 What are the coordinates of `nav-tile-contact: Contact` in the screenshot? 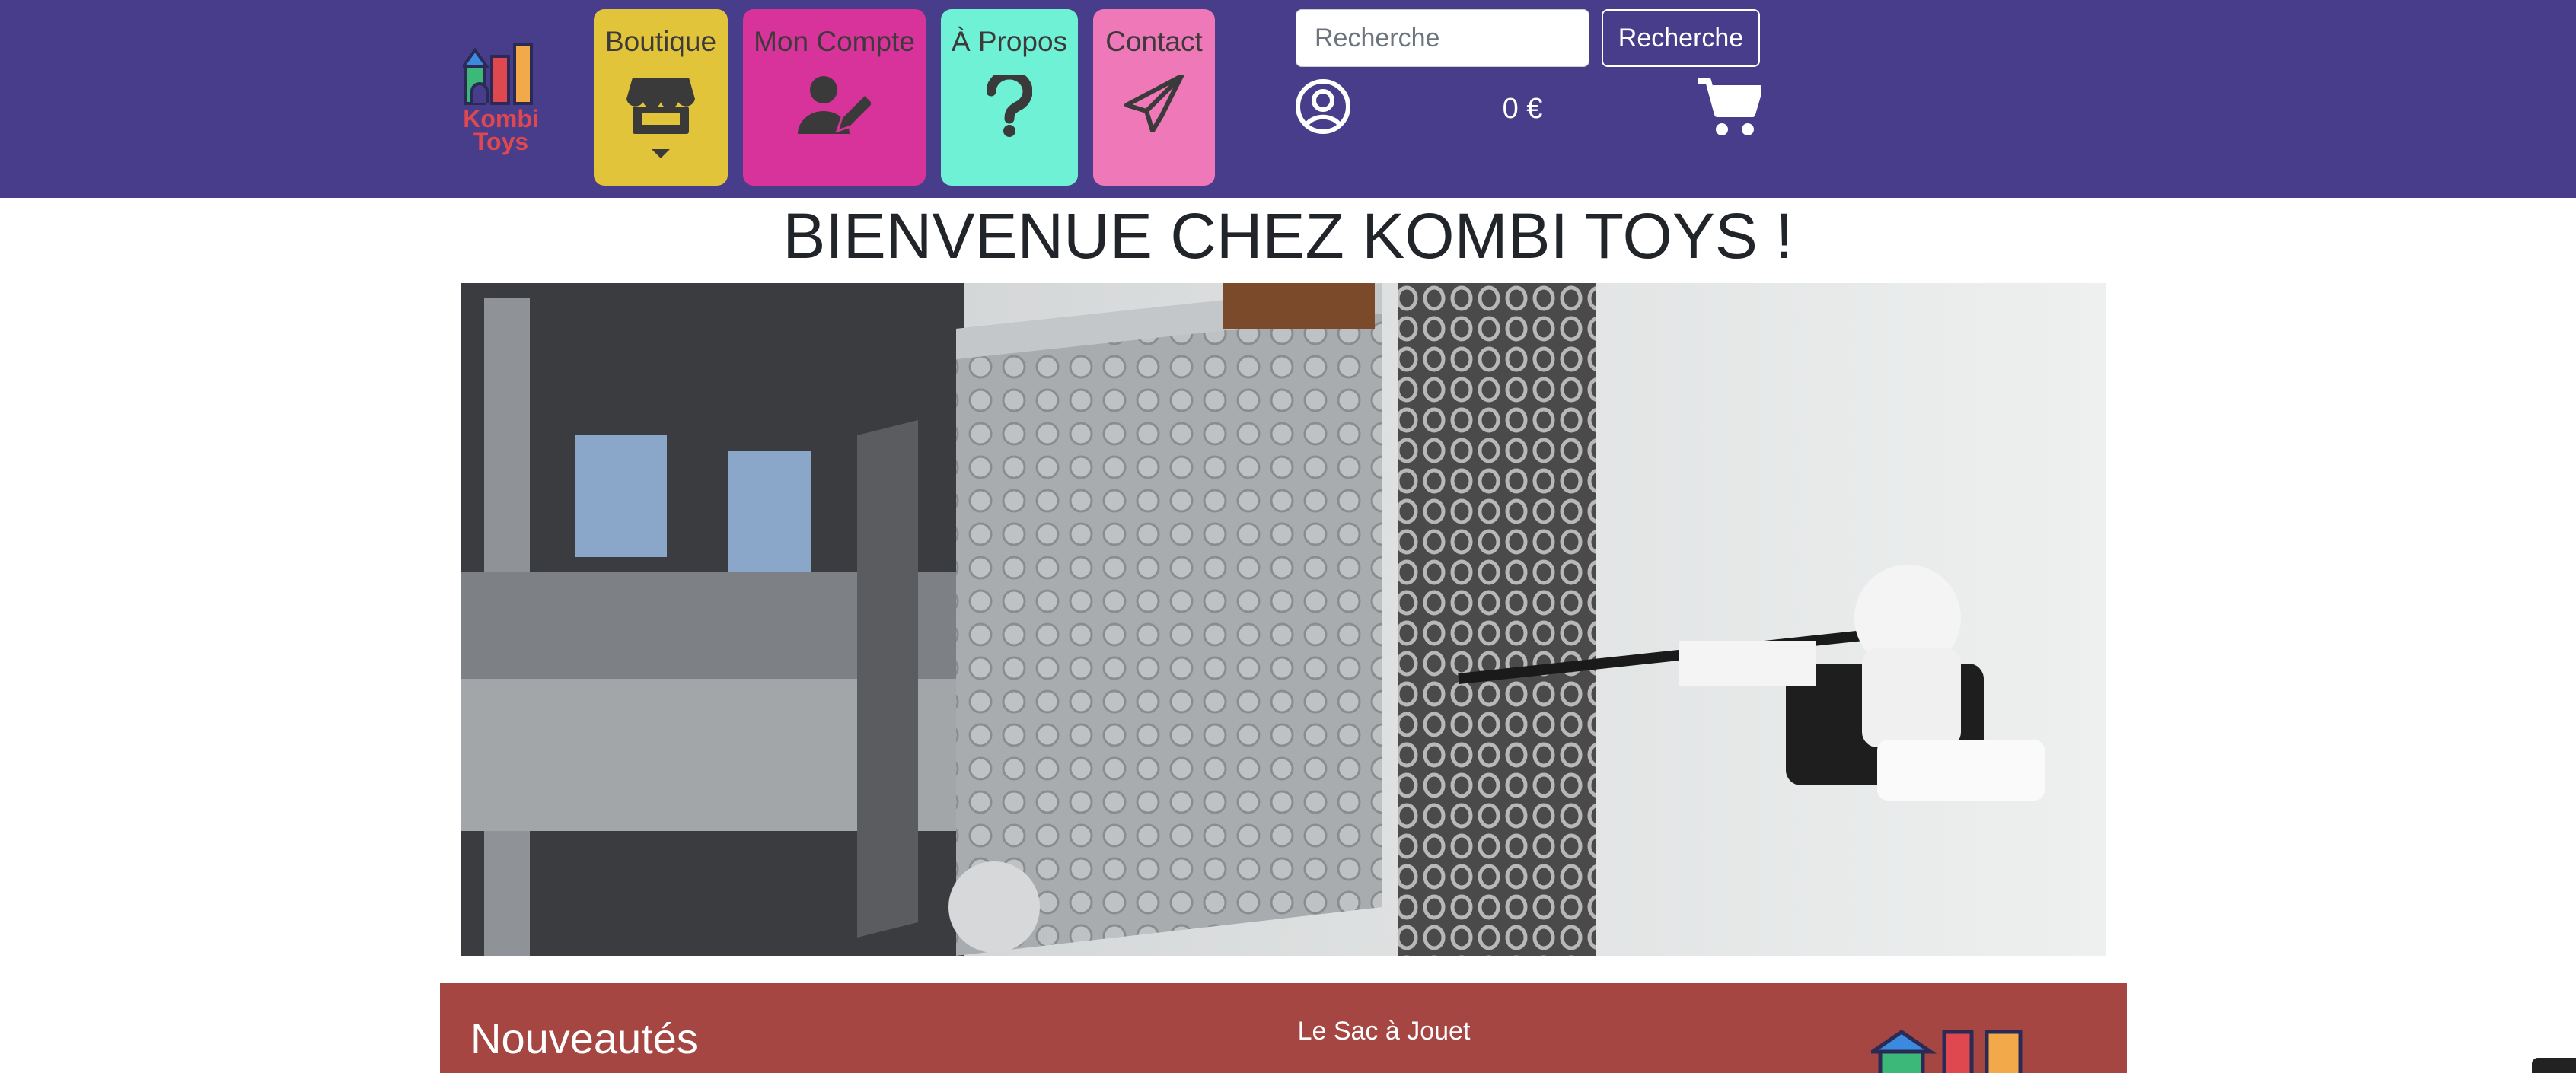 It's located at (1154, 98).